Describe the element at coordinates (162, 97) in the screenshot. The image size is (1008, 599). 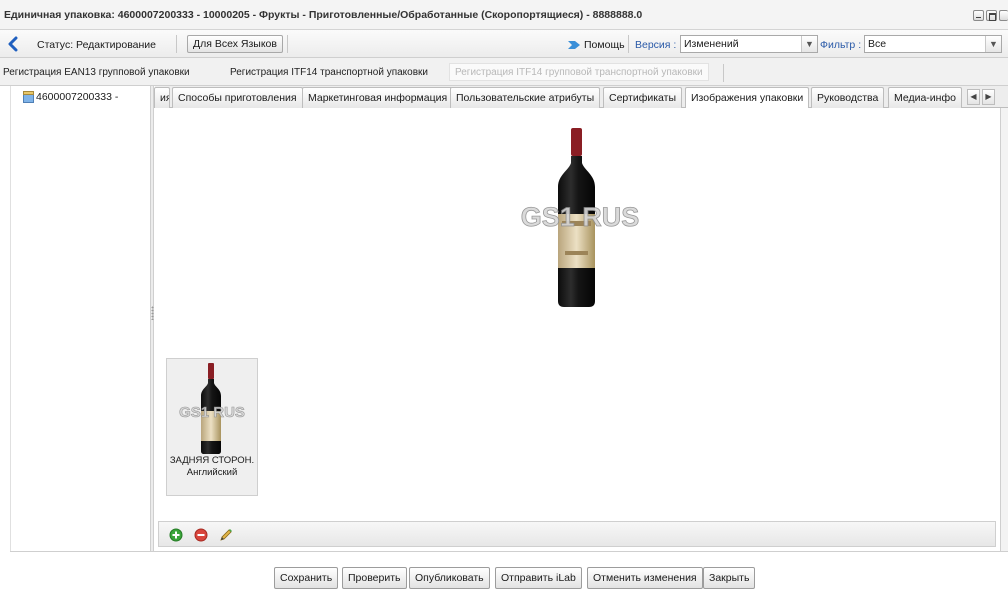
I see `tab-truncated: ия` at that location.